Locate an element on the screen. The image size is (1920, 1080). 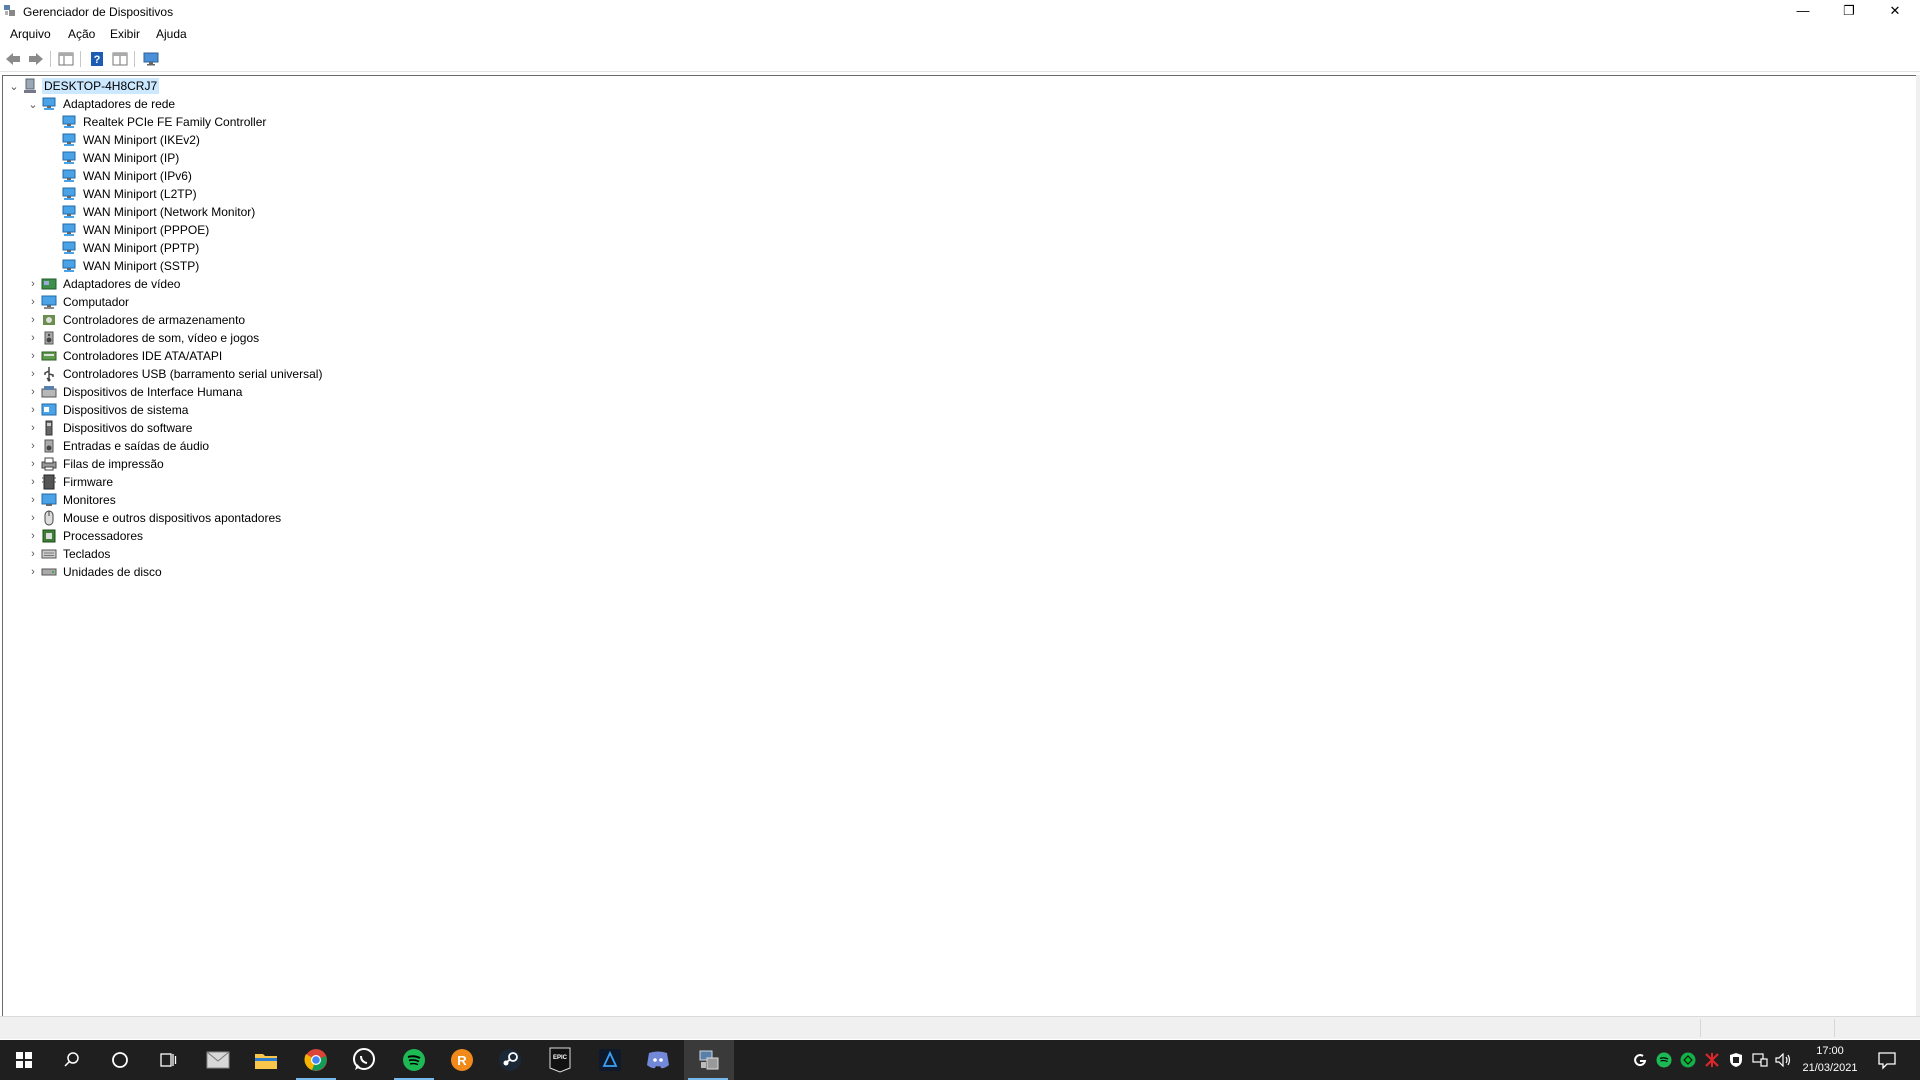
tree-category: › Firmware is located at coordinates (70, 482).